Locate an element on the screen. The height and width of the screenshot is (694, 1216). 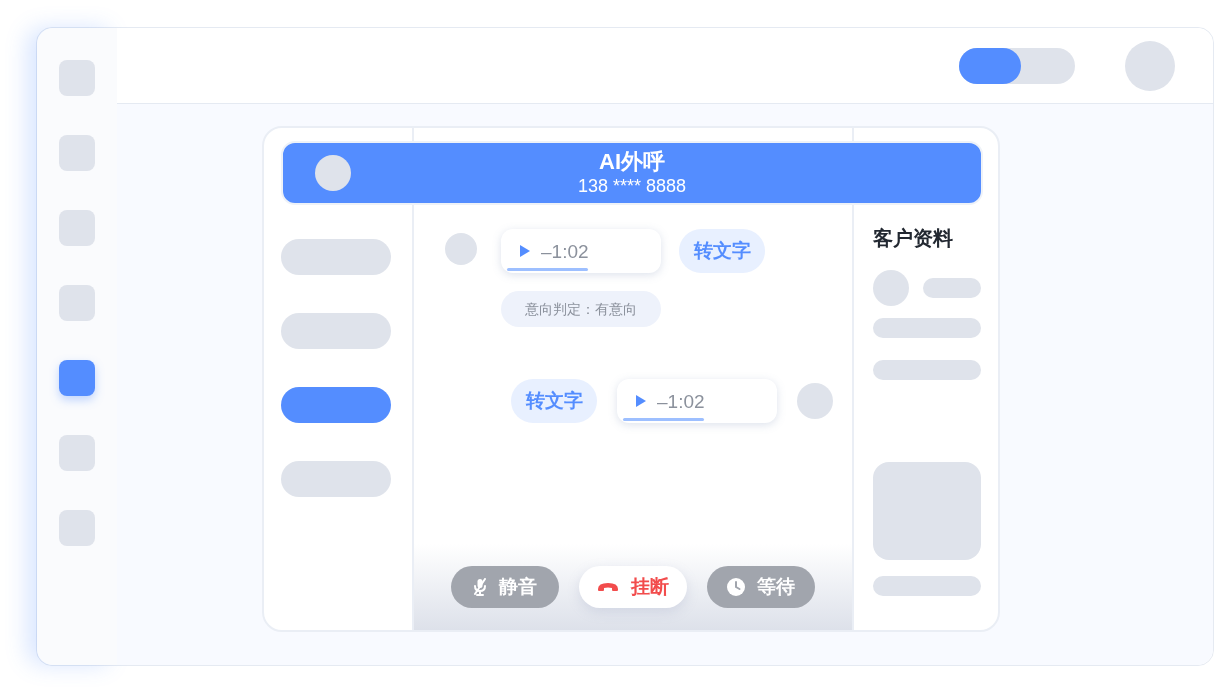
profile-title: 客户资料 is located at coordinates (913, 238).